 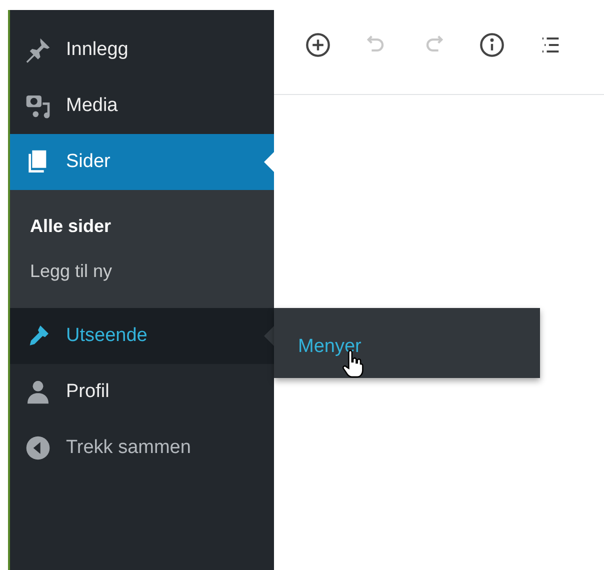 What do you see at coordinates (97, 50) in the screenshot?
I see `menu-label: Innlegg` at bounding box center [97, 50].